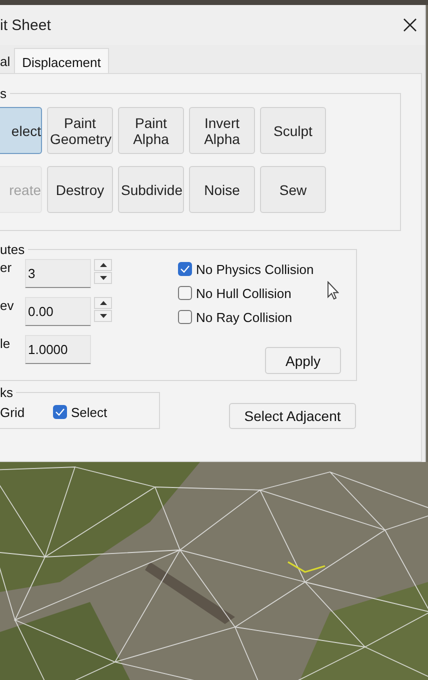 This screenshot has width=428, height=680. What do you see at coordinates (13, 249) in the screenshot?
I see `group-label: utes` at bounding box center [13, 249].